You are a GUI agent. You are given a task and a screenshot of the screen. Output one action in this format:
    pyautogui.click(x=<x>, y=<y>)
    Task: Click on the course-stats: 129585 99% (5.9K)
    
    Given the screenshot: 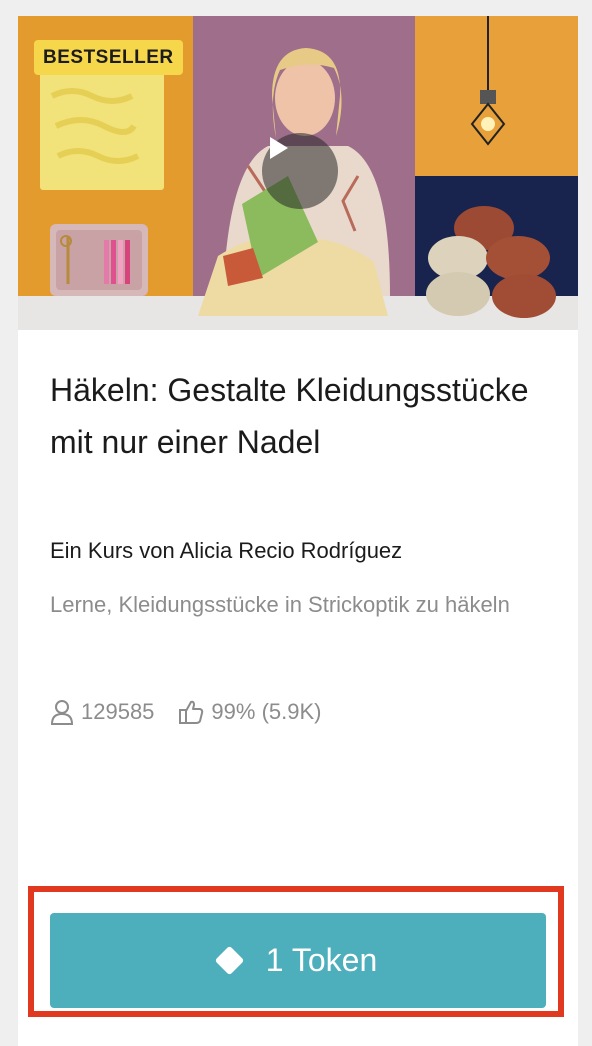 What is the action you would take?
    pyautogui.click(x=185, y=712)
    